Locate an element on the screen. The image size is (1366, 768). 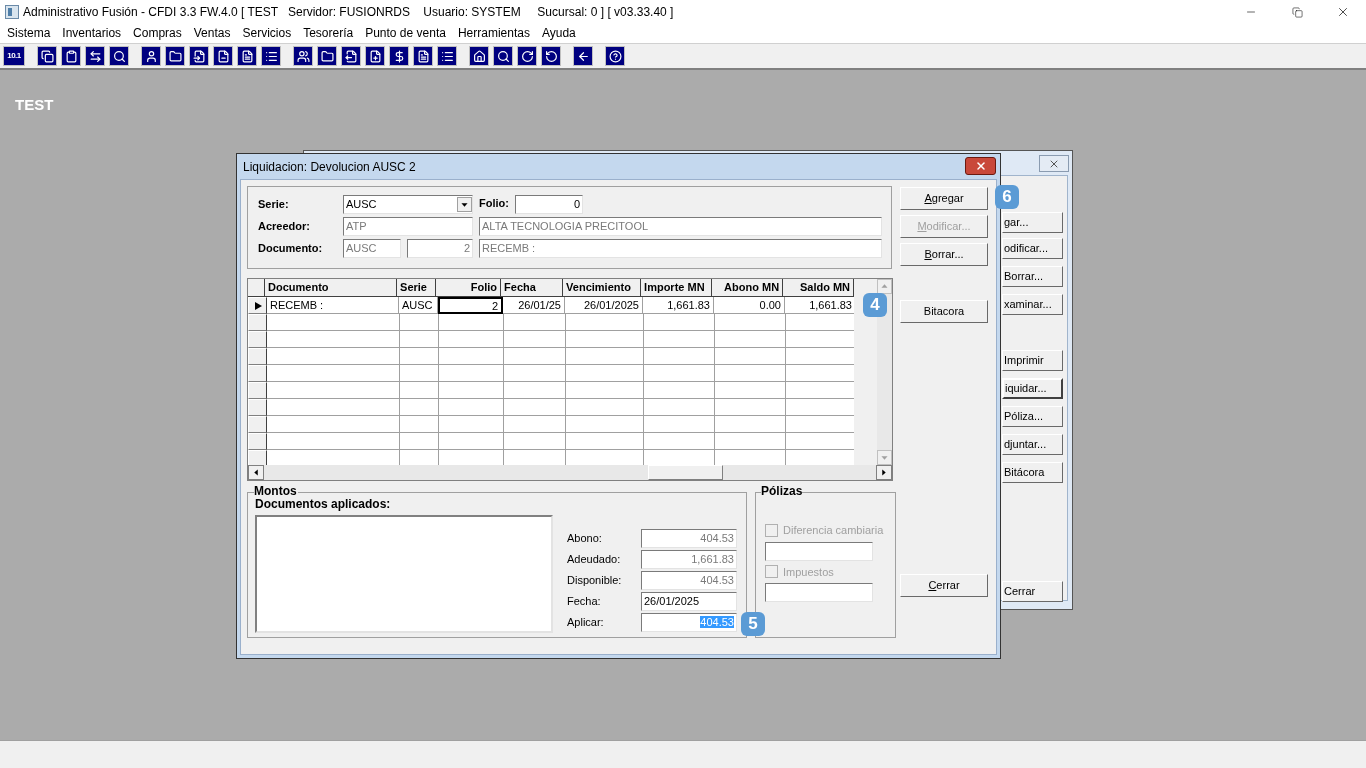
table-cell: 26/01/25 is located at coordinates (534, 305).